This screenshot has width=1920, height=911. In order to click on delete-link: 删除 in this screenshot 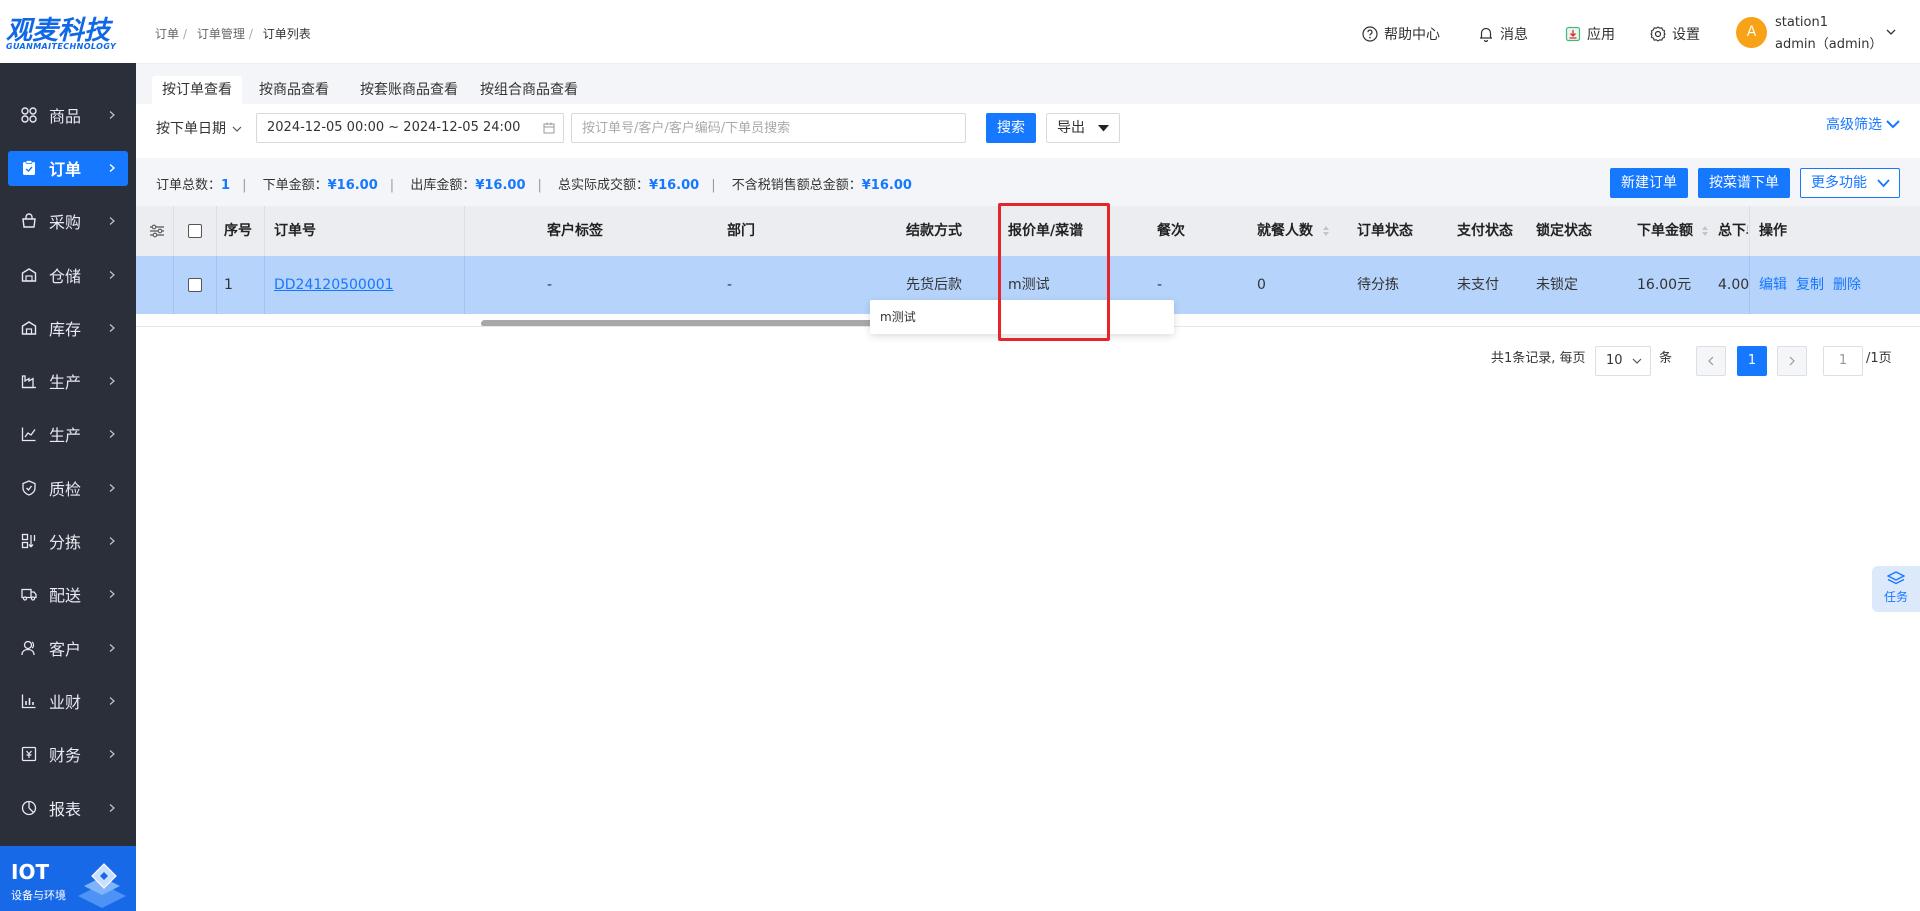, I will do `click(1847, 285)`.